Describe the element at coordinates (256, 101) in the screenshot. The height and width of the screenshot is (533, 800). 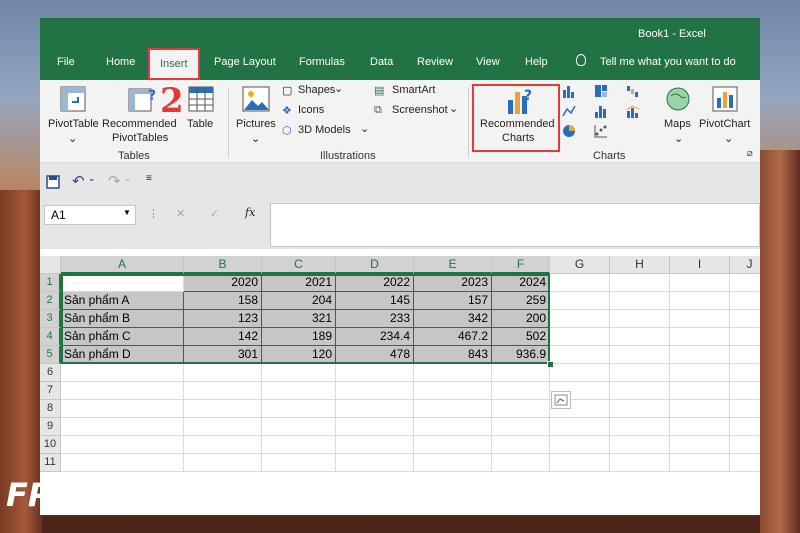
I see `pictures-icon` at that location.